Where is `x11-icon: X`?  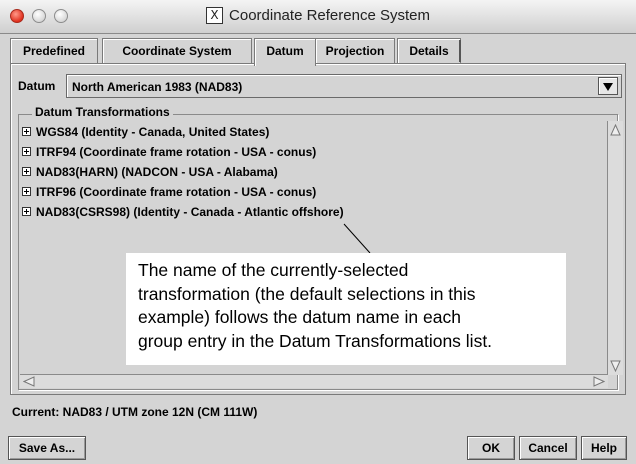
x11-icon: X is located at coordinates (215, 15).